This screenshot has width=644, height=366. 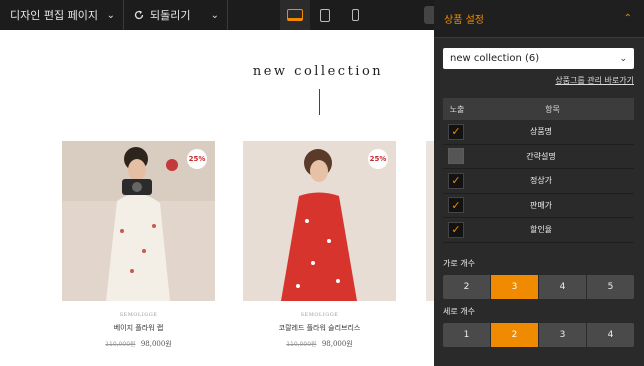 What do you see at coordinates (139, 15) in the screenshot?
I see `undo-icon` at bounding box center [139, 15].